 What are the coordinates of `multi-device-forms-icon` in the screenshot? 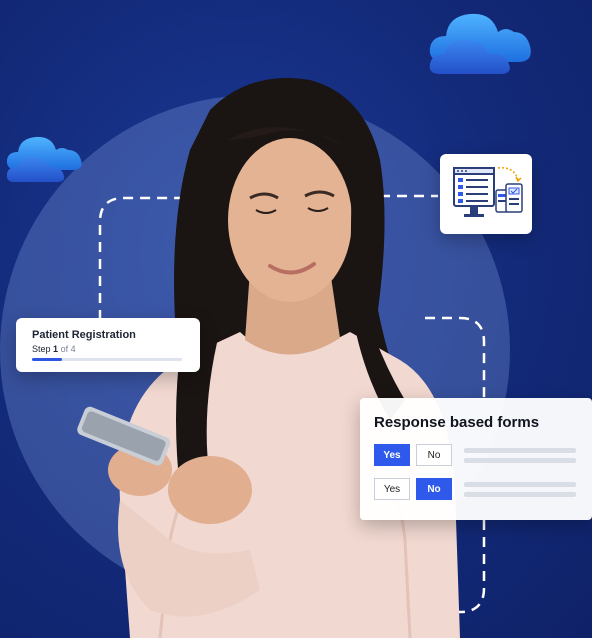 It's located at (488, 192).